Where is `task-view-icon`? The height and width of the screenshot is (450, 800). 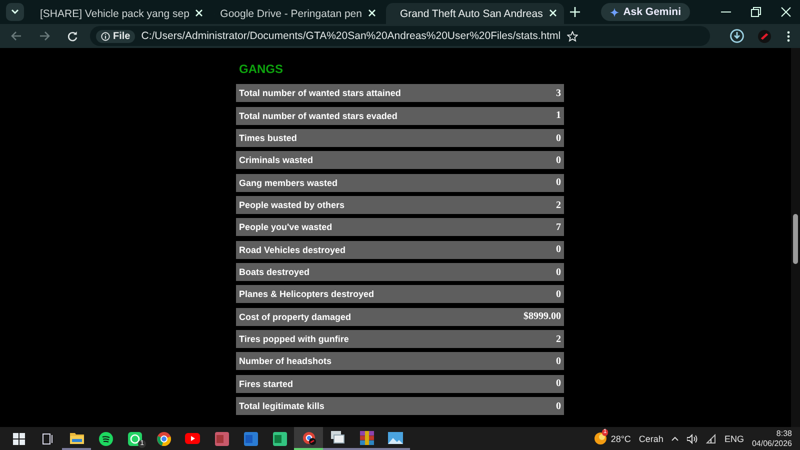
task-view-icon is located at coordinates (48, 438).